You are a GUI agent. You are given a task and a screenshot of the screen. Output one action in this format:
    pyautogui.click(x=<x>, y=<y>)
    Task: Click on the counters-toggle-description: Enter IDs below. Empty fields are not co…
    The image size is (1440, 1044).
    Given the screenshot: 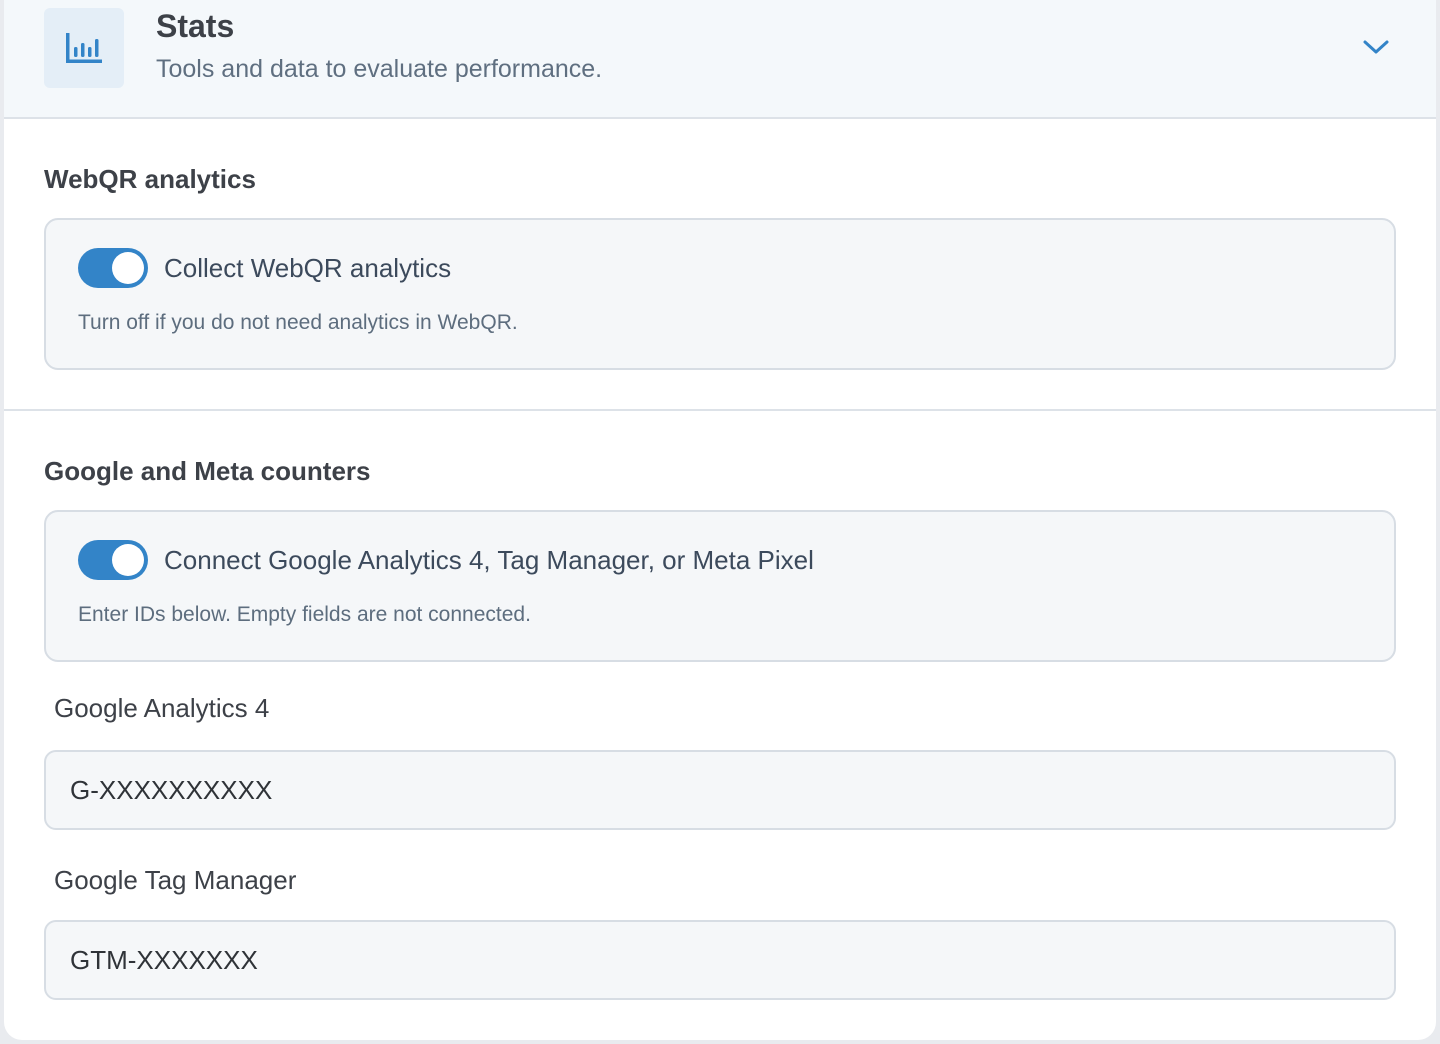 What is the action you would take?
    pyautogui.click(x=304, y=614)
    